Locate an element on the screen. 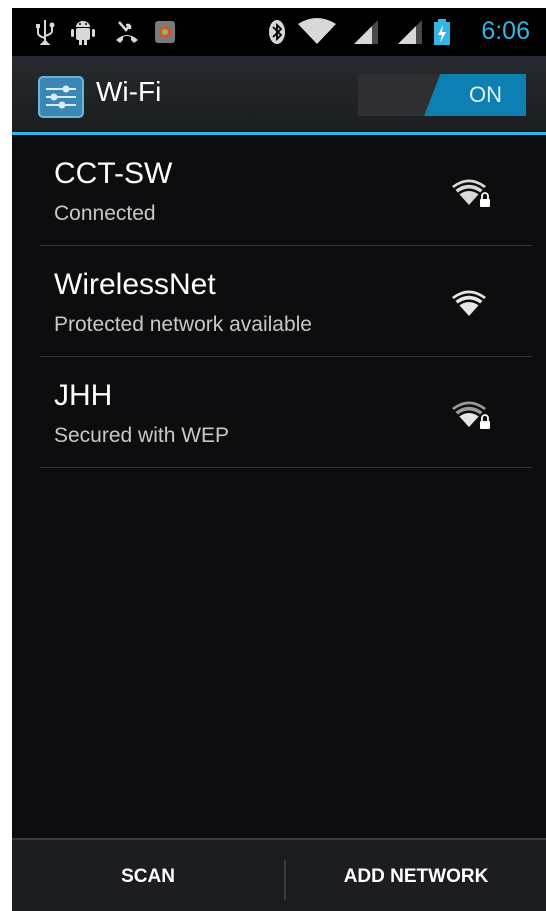 This screenshot has height=911, width=546. settings-sliders-icon is located at coordinates (61, 97).